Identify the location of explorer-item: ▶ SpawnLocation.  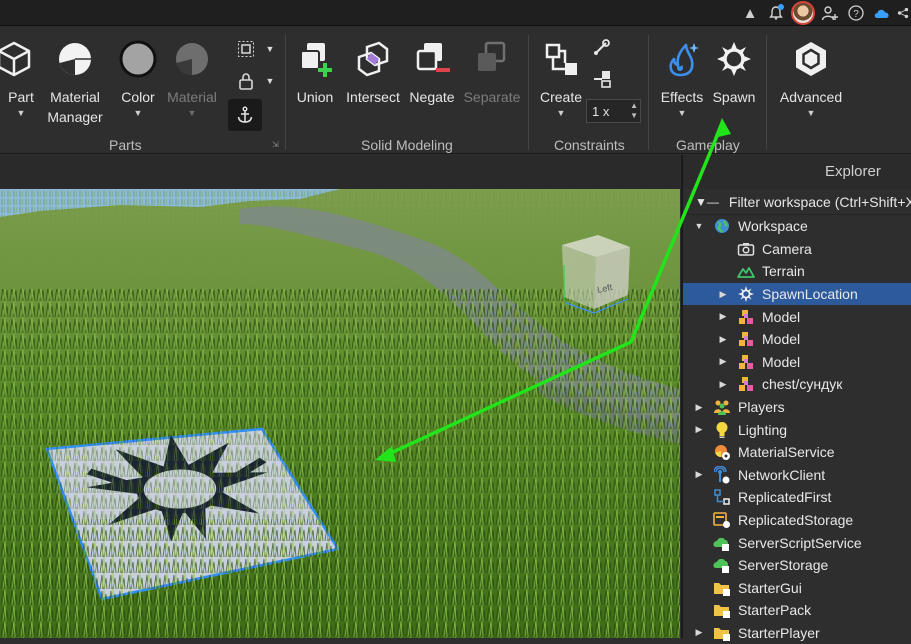
(797, 294).